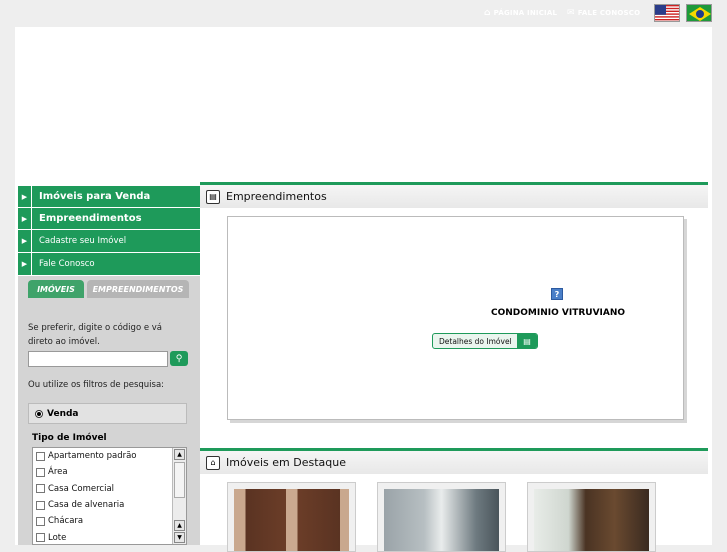 The width and height of the screenshot is (727, 552). Describe the element at coordinates (96, 385) in the screenshot. I see `filters-hint: Ou utilize os filtros de pesquisa:` at that location.